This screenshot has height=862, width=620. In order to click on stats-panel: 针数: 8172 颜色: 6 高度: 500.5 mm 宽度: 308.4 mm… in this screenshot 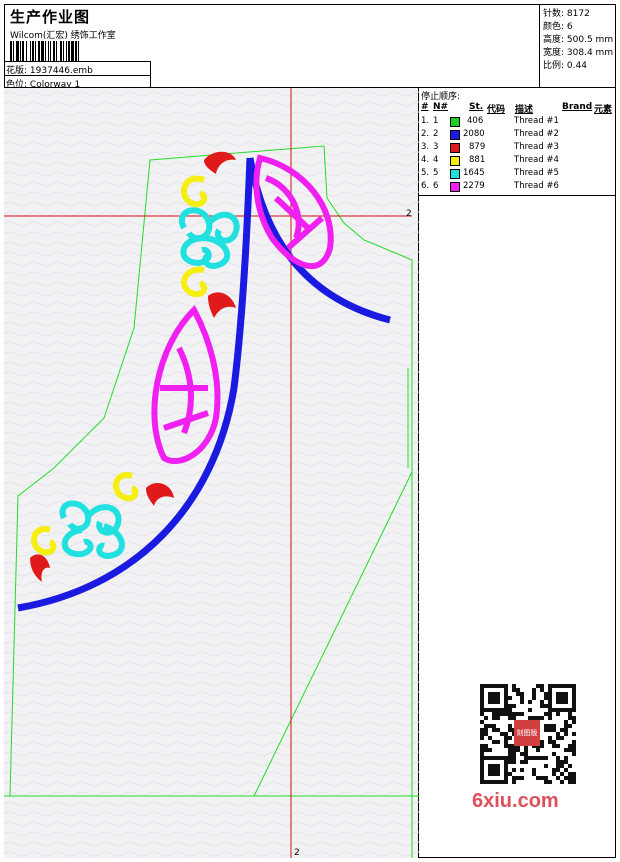, I will do `click(578, 46)`.